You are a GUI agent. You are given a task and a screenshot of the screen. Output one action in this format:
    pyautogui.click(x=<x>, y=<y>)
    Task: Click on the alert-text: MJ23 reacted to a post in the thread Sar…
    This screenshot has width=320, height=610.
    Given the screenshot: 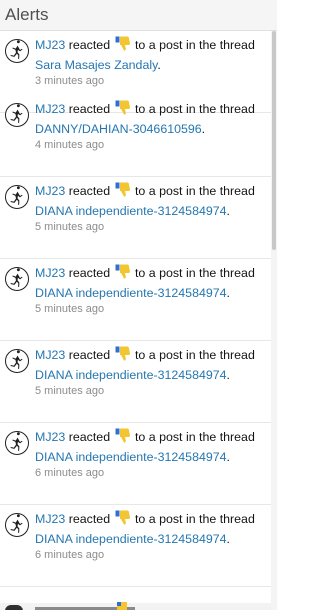 What is the action you would take?
    pyautogui.click(x=151, y=62)
    